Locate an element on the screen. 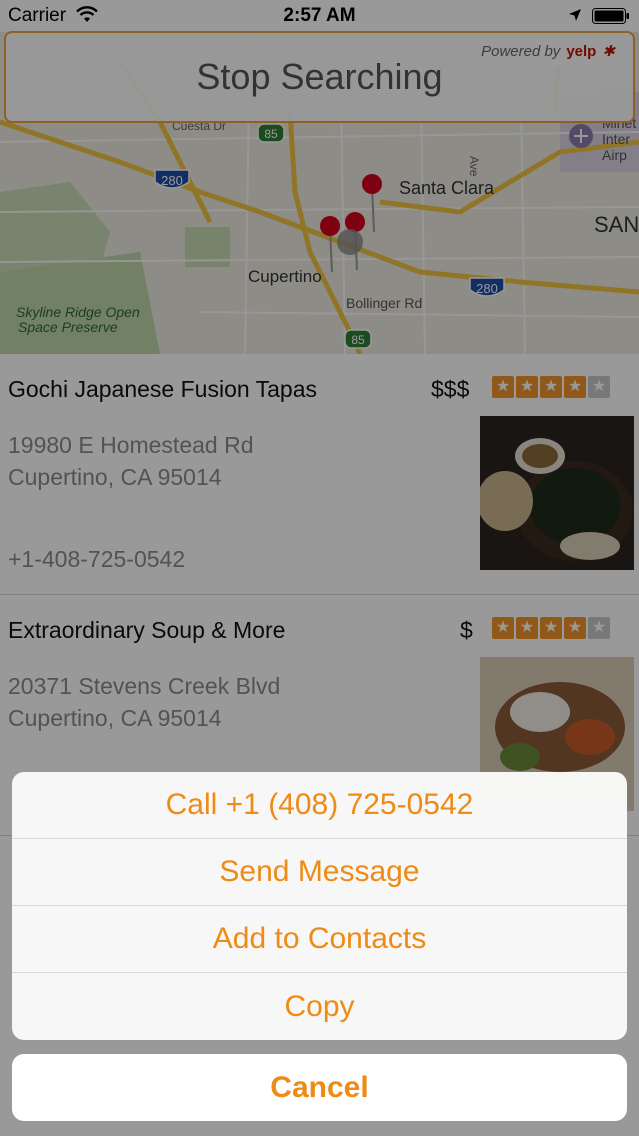 The height and width of the screenshot is (1136, 639). send-message-button: Send Message is located at coordinates (319, 872).